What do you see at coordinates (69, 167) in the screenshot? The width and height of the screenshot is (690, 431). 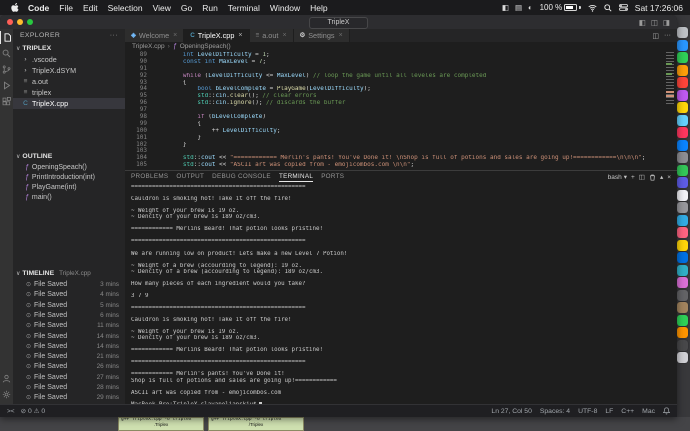 I see `outline-symbol-row: ƒ OpeningSpeach()` at bounding box center [69, 167].